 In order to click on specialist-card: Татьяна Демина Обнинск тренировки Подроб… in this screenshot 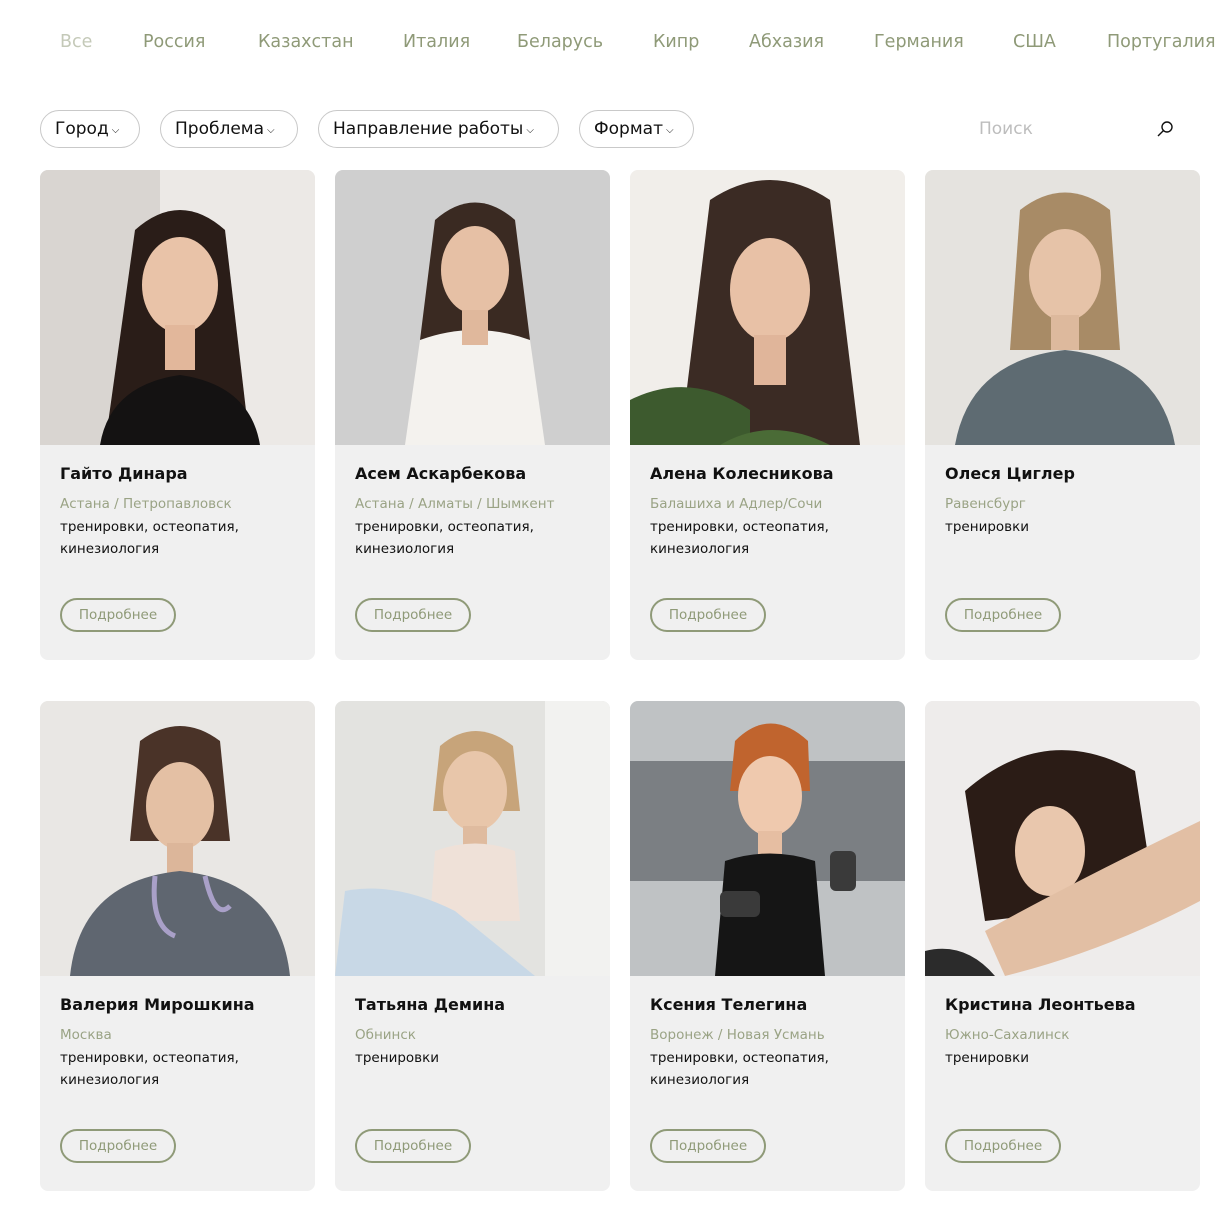, I will do `click(472, 946)`.